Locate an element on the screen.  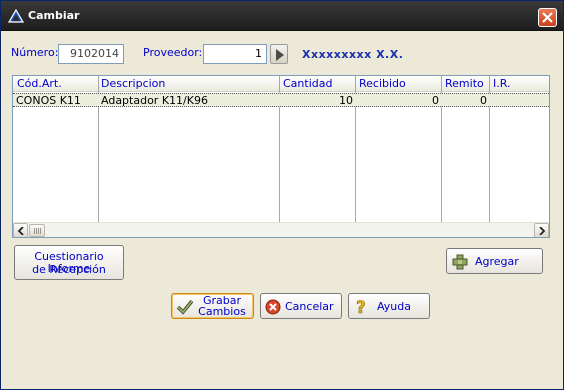
proveedor-label: Proveedor: is located at coordinates (173, 52).